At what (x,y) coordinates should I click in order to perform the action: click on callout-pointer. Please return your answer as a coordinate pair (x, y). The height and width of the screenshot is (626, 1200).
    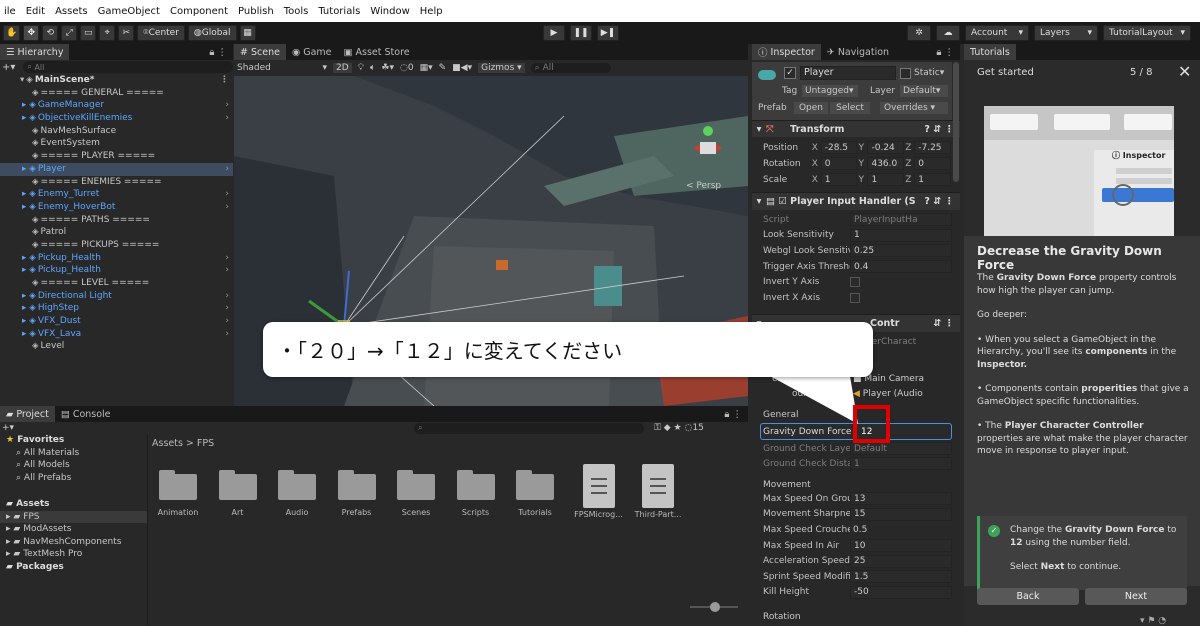
    Looking at the image, I should click on (814, 400).